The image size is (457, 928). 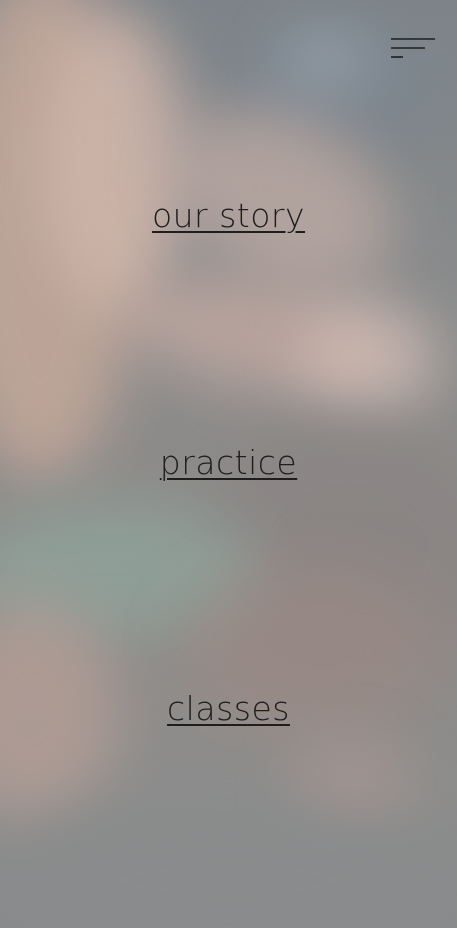 I want to click on nav-link-our-story: our story, so click(x=228, y=215).